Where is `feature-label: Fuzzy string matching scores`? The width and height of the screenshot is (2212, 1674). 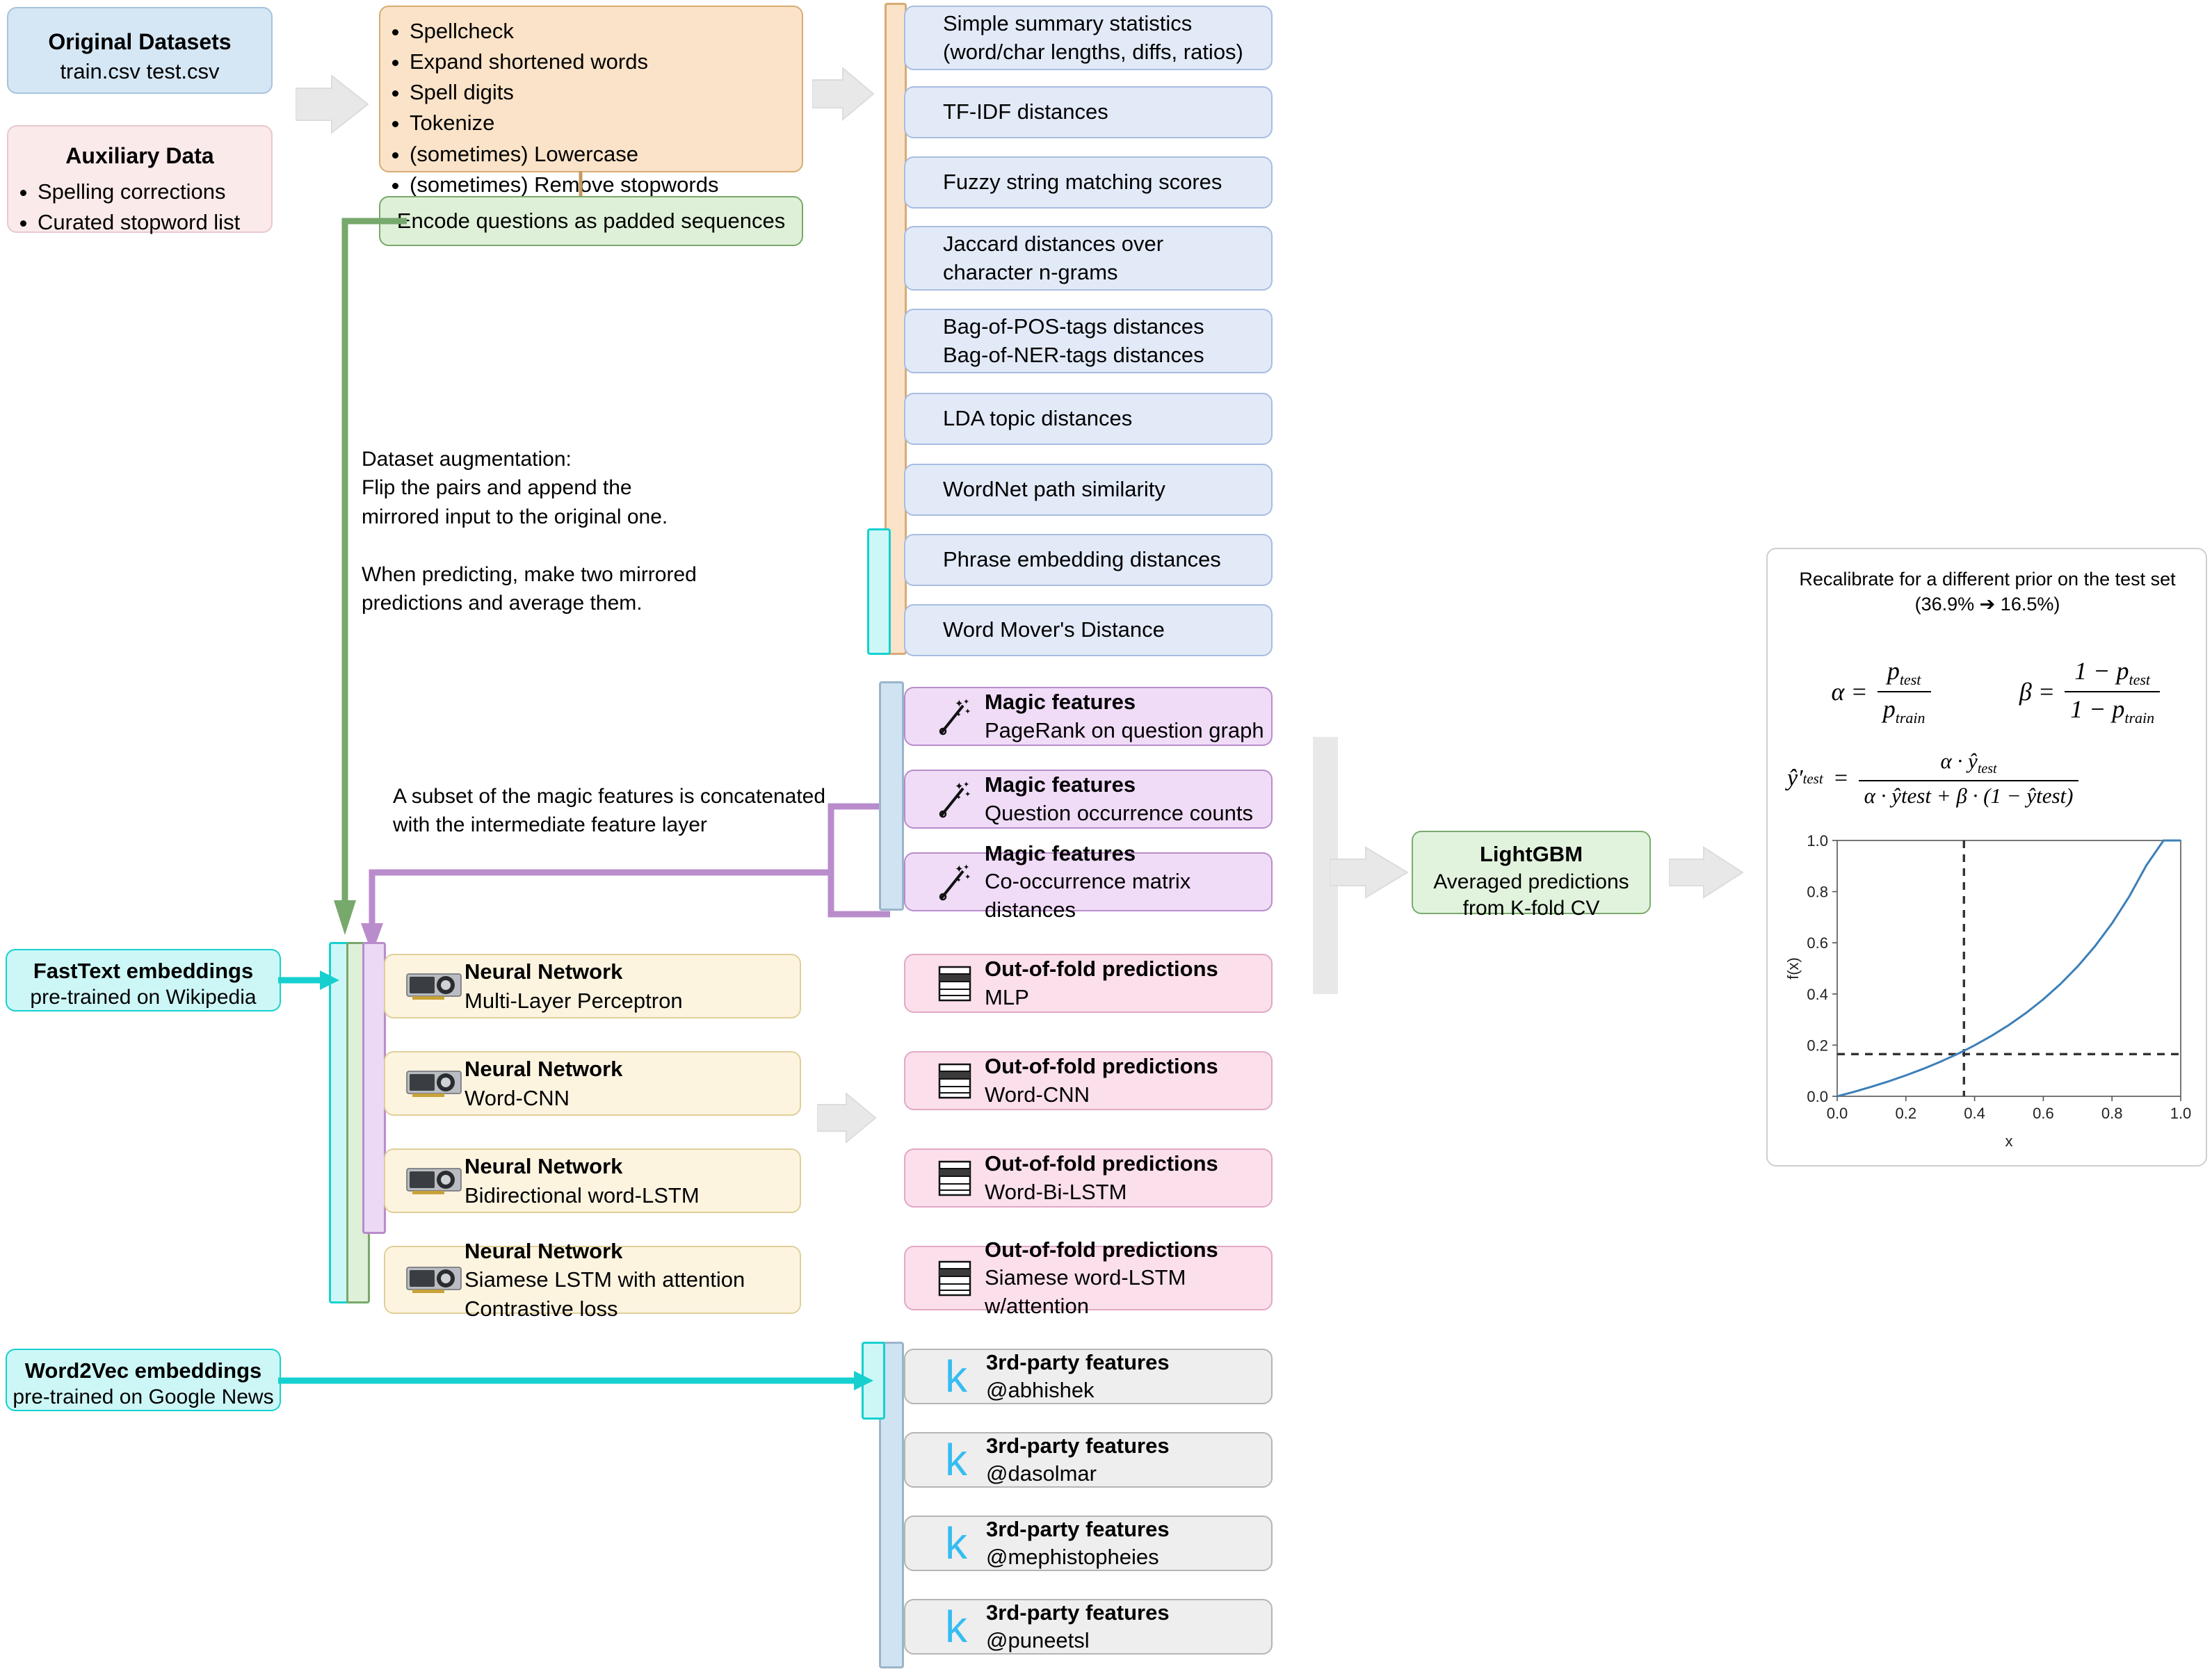
feature-label: Fuzzy string matching scores is located at coordinates (1082, 182).